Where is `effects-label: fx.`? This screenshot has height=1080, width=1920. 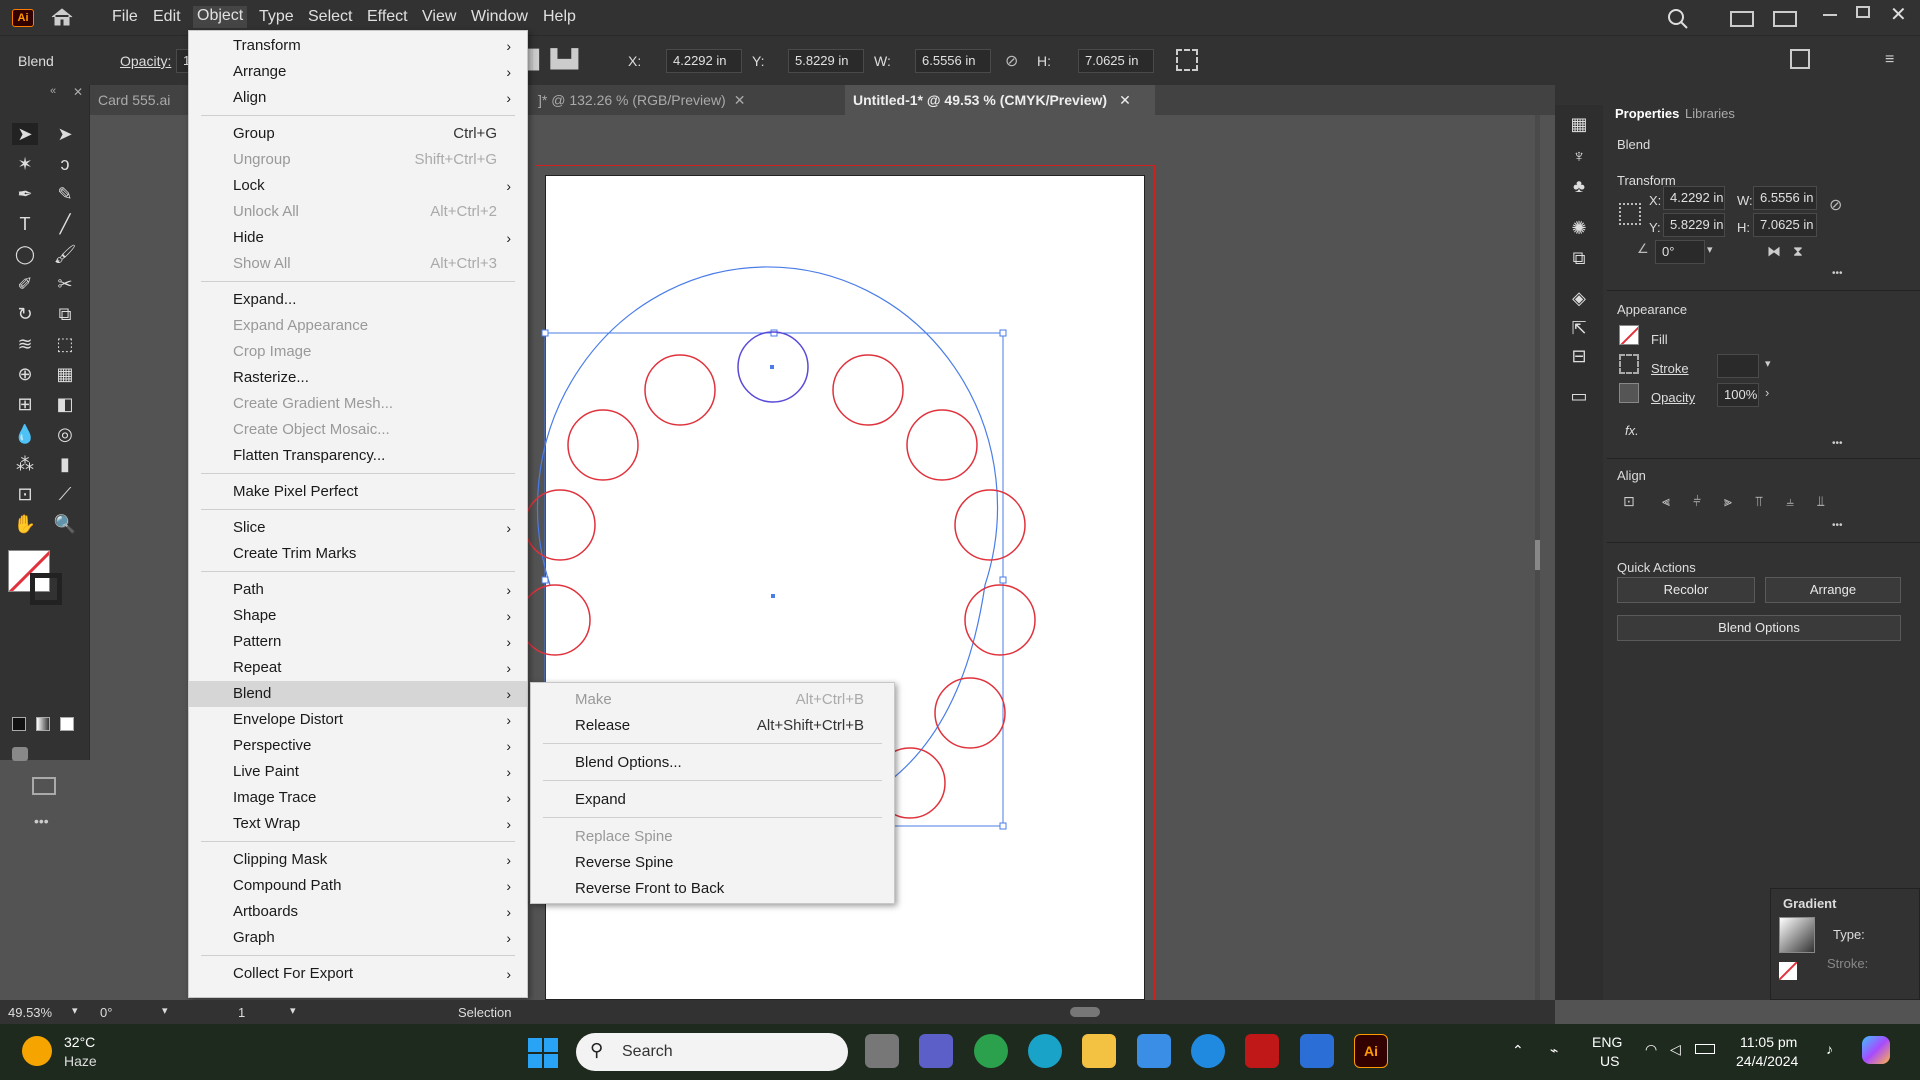 effects-label: fx. is located at coordinates (1632, 430).